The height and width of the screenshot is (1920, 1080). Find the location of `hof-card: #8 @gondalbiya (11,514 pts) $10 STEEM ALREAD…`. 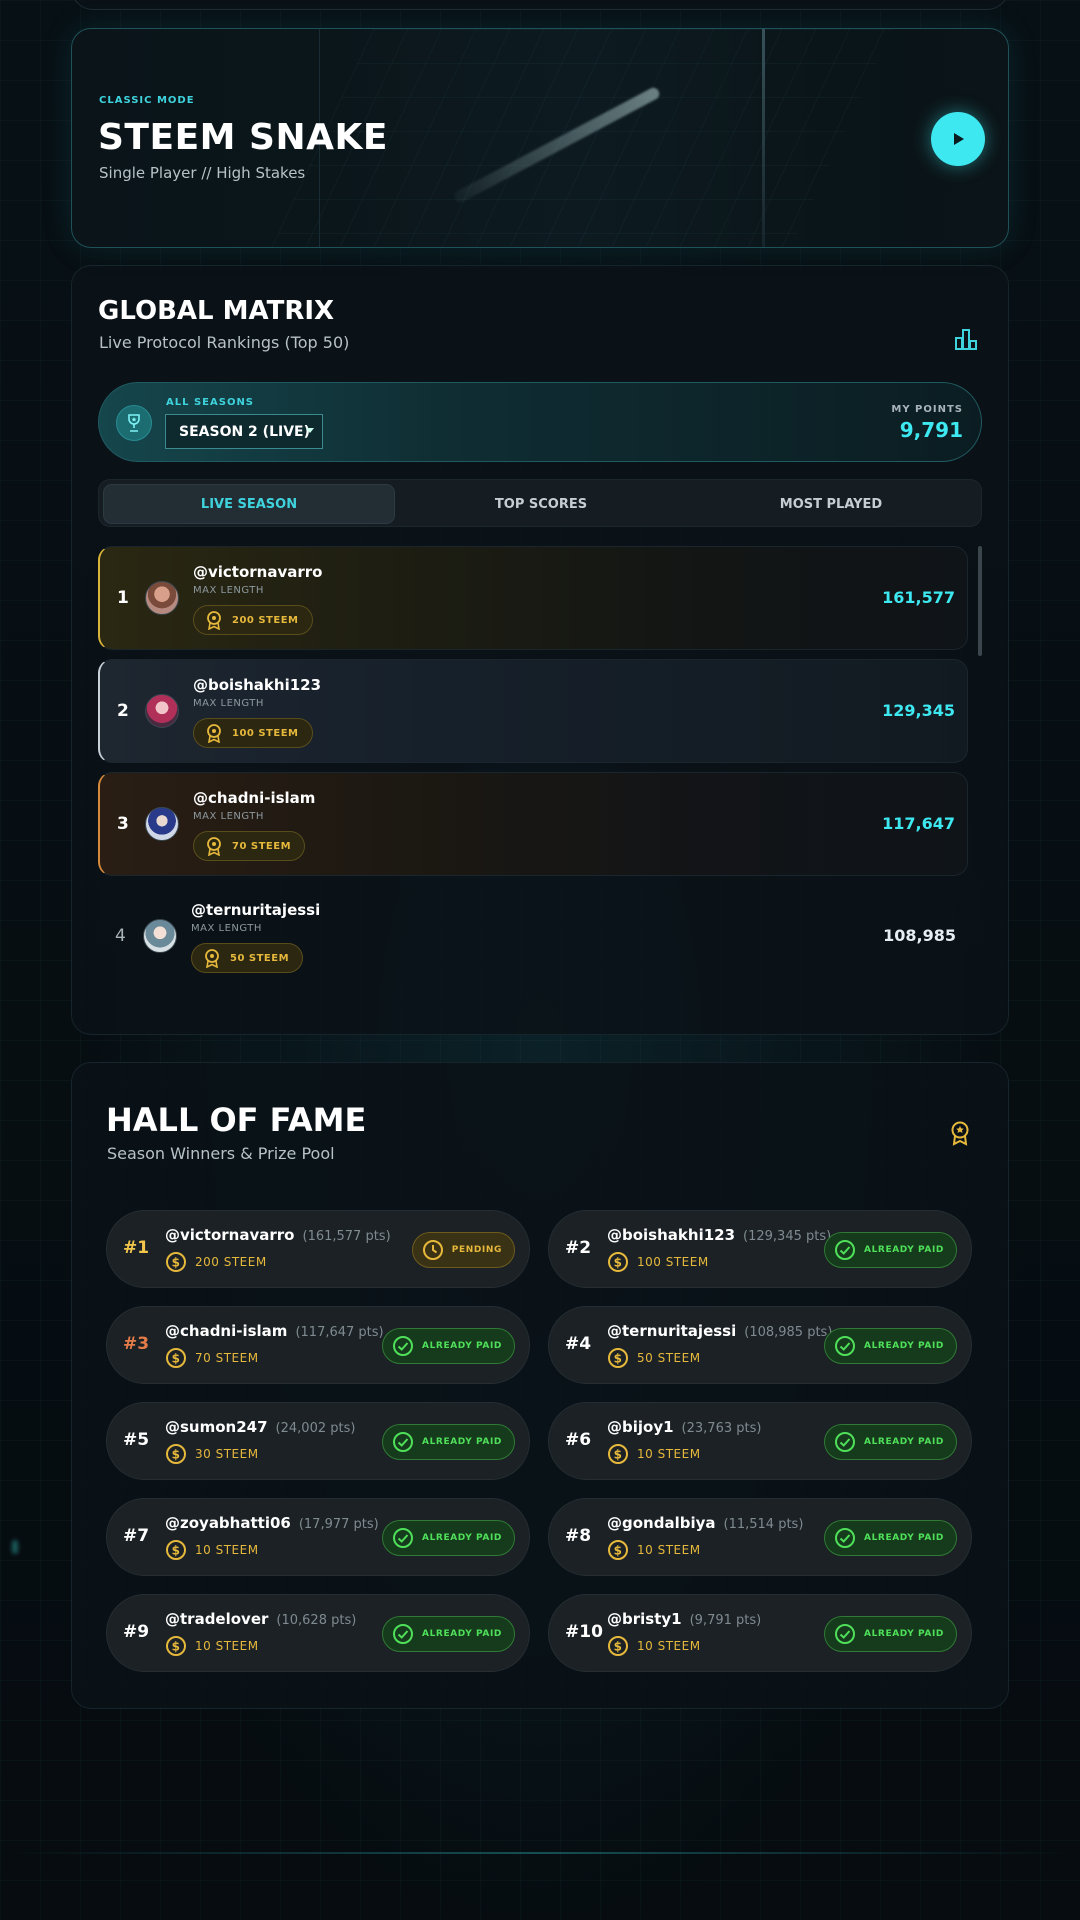

hof-card: #8 @gondalbiya (11,514 pts) $10 STEEM ALREAD… is located at coordinates (760, 1537).